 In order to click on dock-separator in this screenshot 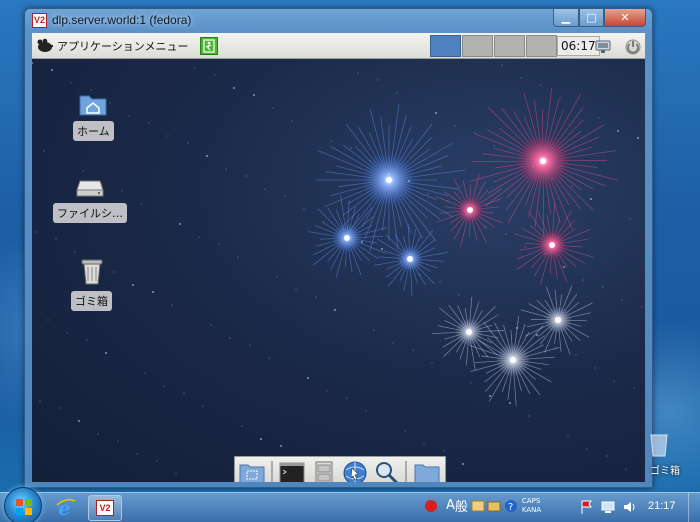, I will do `click(271, 471)`.